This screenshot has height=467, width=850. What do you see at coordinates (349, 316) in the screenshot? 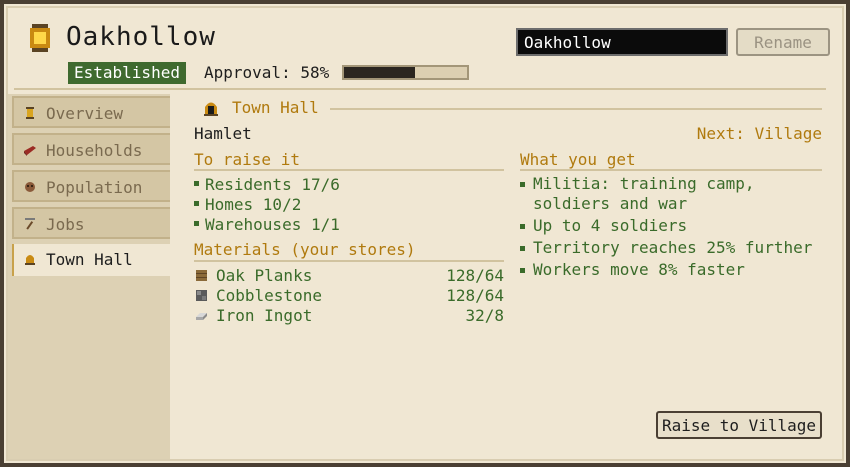
I see `material-row: Iron Ingot 32/8` at bounding box center [349, 316].